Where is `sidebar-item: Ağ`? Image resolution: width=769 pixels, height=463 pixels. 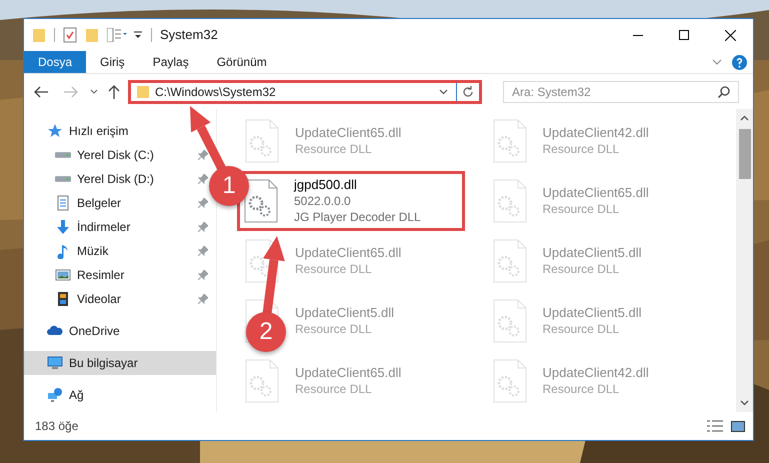
sidebar-item: Ağ is located at coordinates (120, 395).